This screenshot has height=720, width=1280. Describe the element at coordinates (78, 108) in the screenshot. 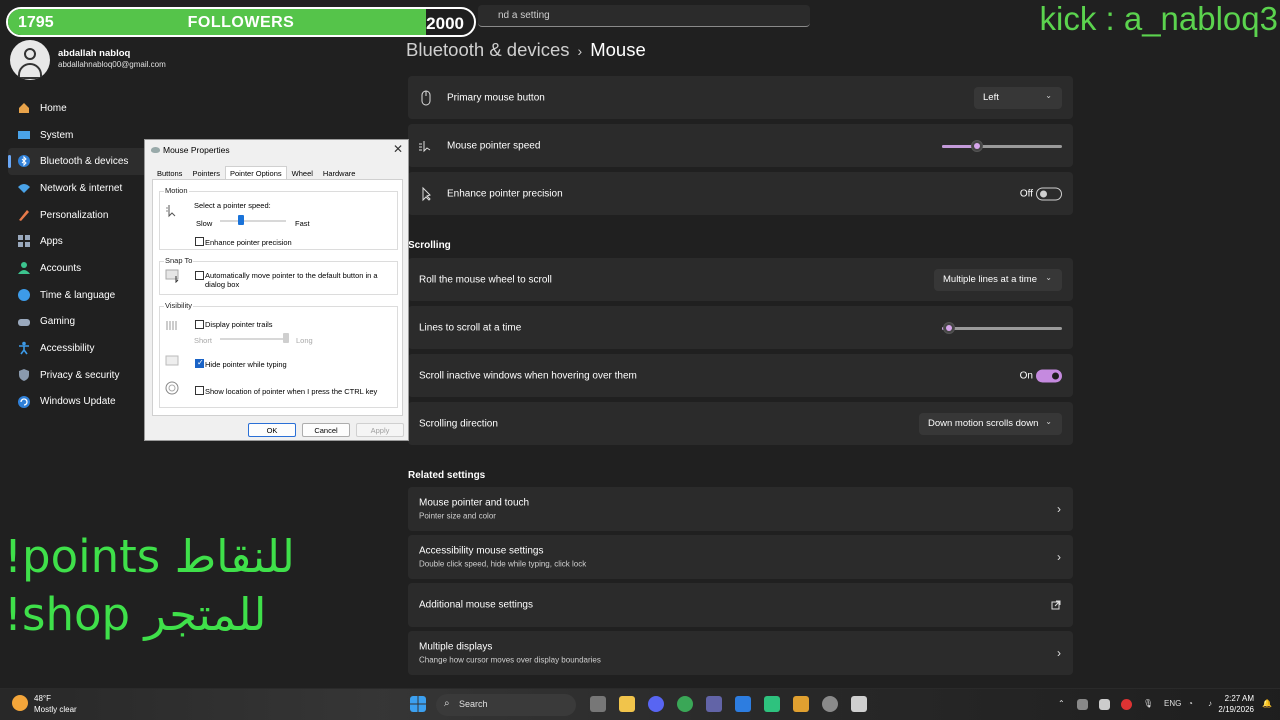

I see `sidebar-item-home: Home` at that location.